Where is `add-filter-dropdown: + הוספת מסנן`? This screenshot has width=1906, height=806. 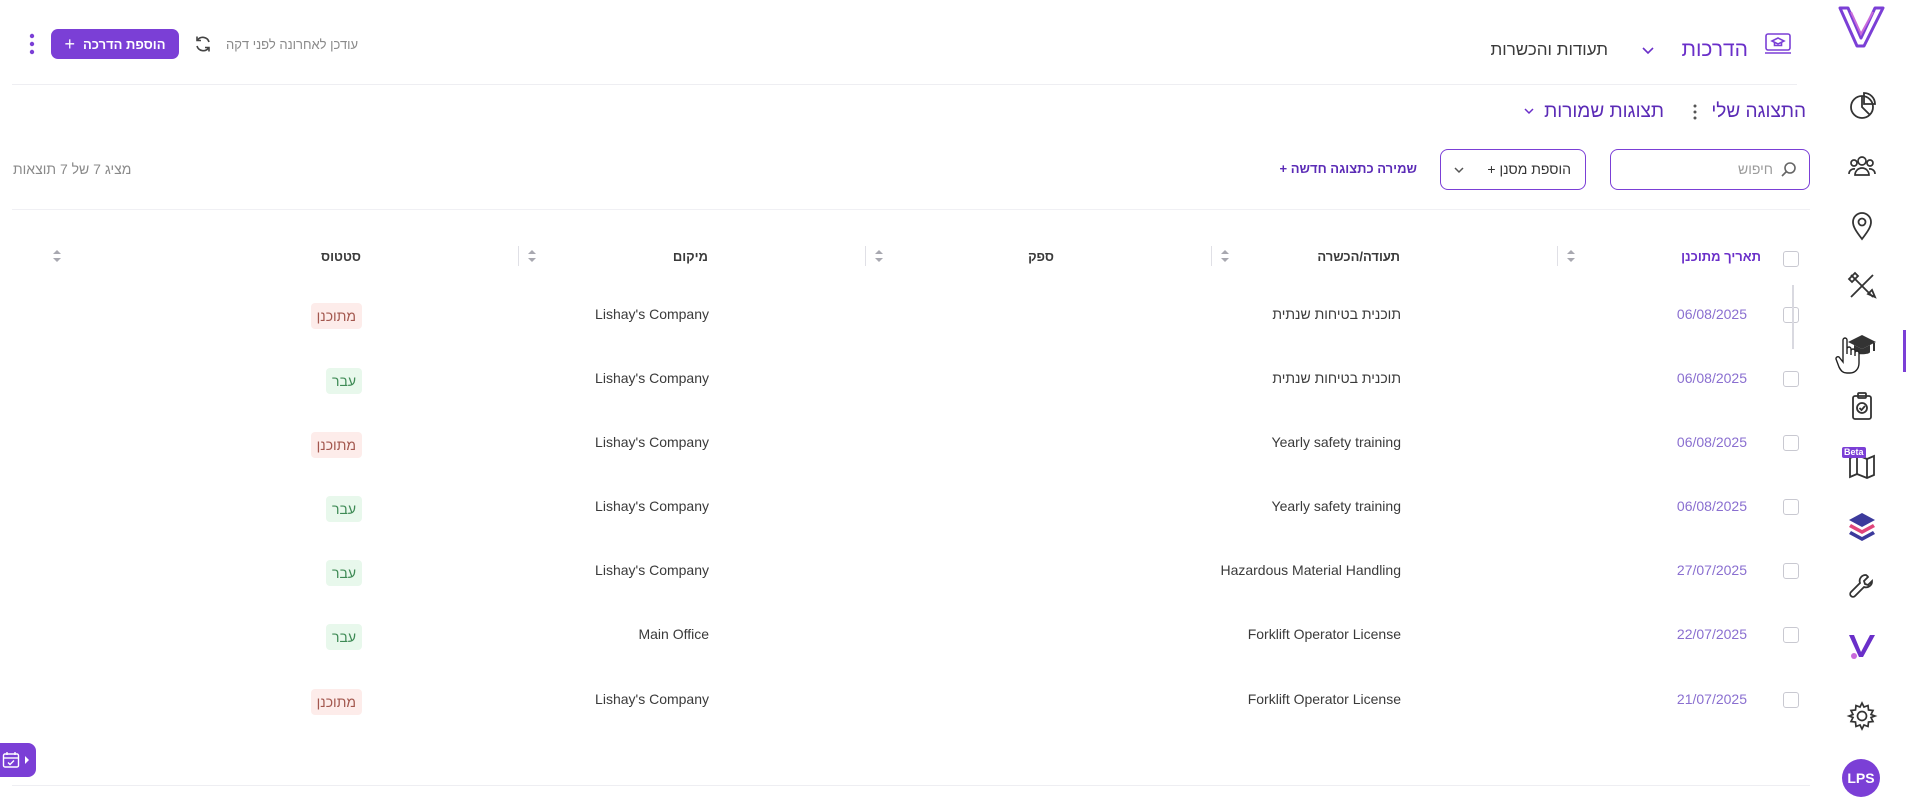 add-filter-dropdown: + הוספת מסנן is located at coordinates (1513, 169).